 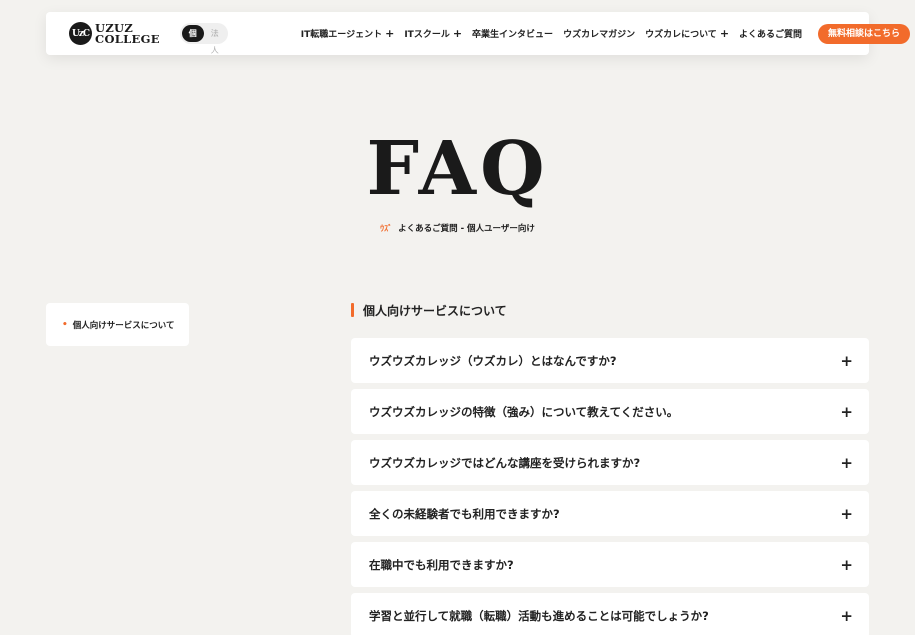 I want to click on breadcrumb-text: よくあるご質問 - 個人ユーザー向け, so click(x=466, y=229).